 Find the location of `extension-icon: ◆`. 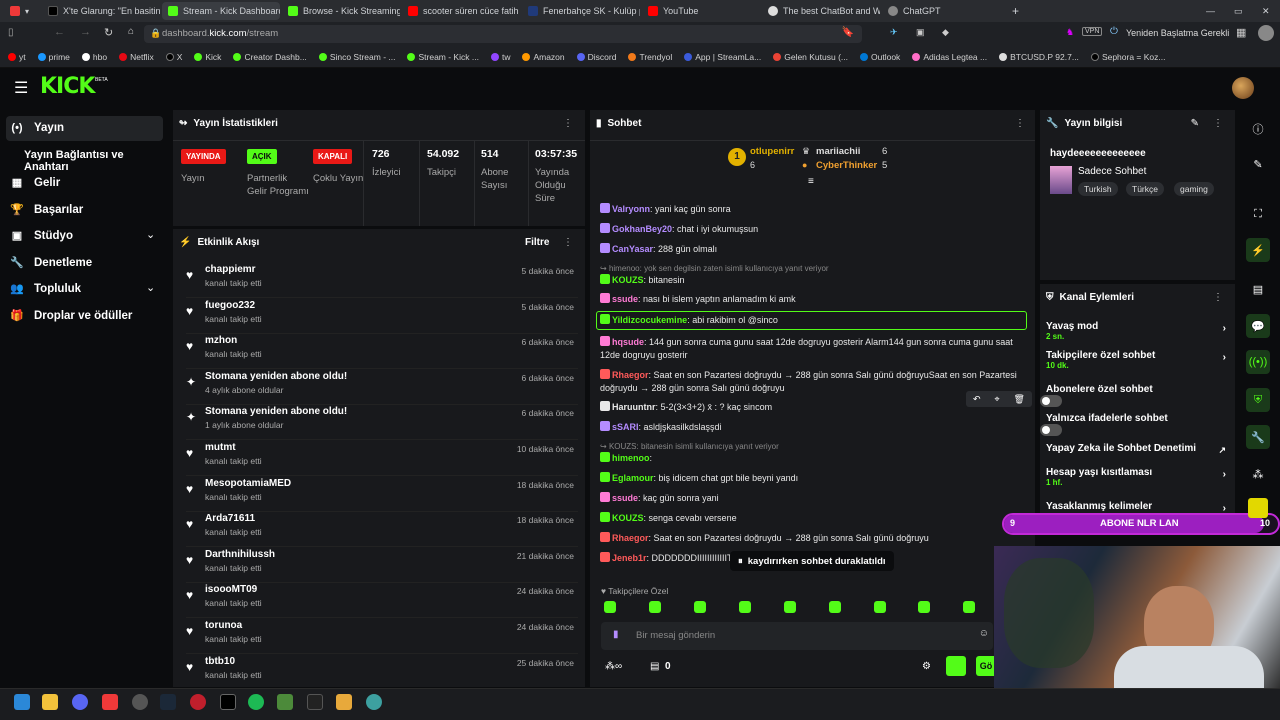

extension-icon: ◆ is located at coordinates (945, 32).